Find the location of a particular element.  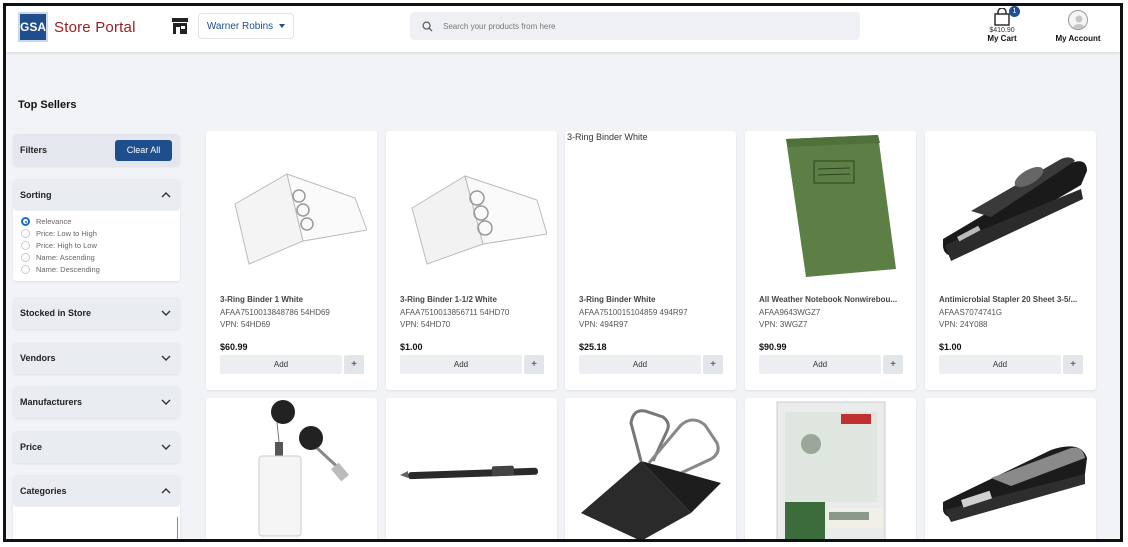

radio-selected is located at coordinates (25, 222).